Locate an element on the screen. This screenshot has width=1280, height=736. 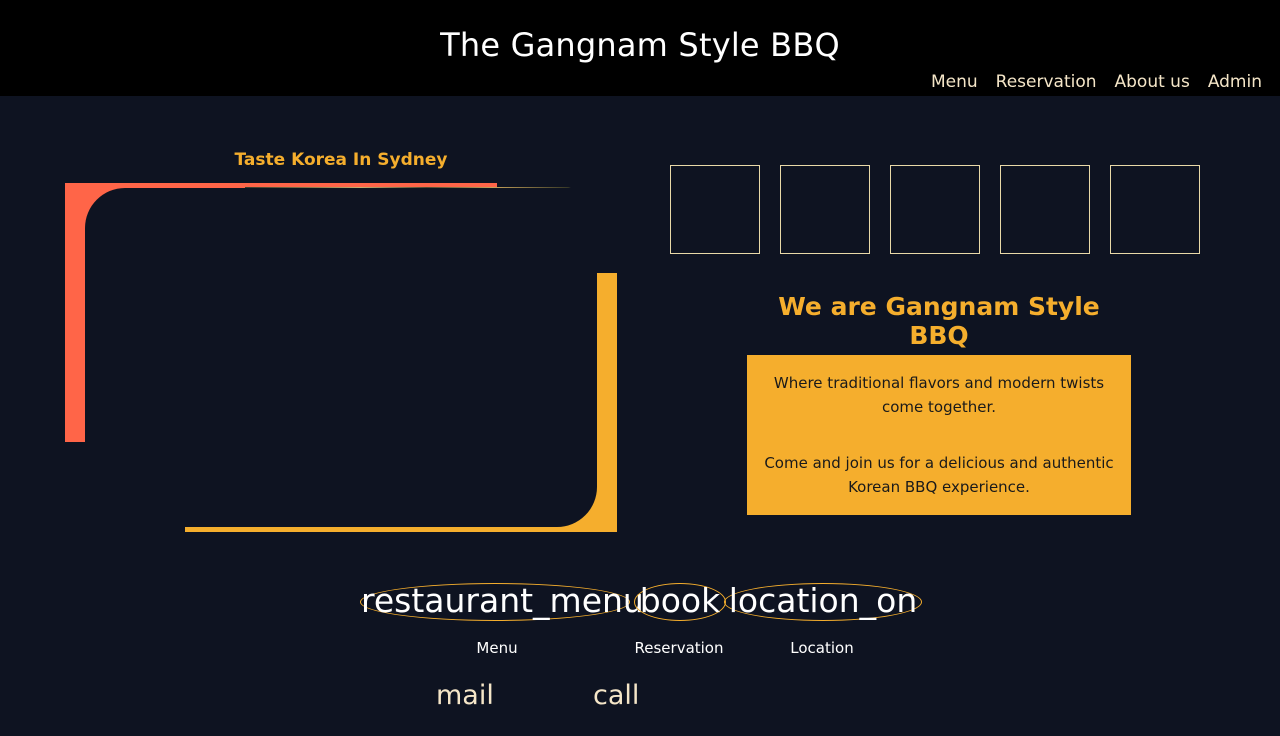
reservation-link-label: Reservation is located at coordinates (679, 648).